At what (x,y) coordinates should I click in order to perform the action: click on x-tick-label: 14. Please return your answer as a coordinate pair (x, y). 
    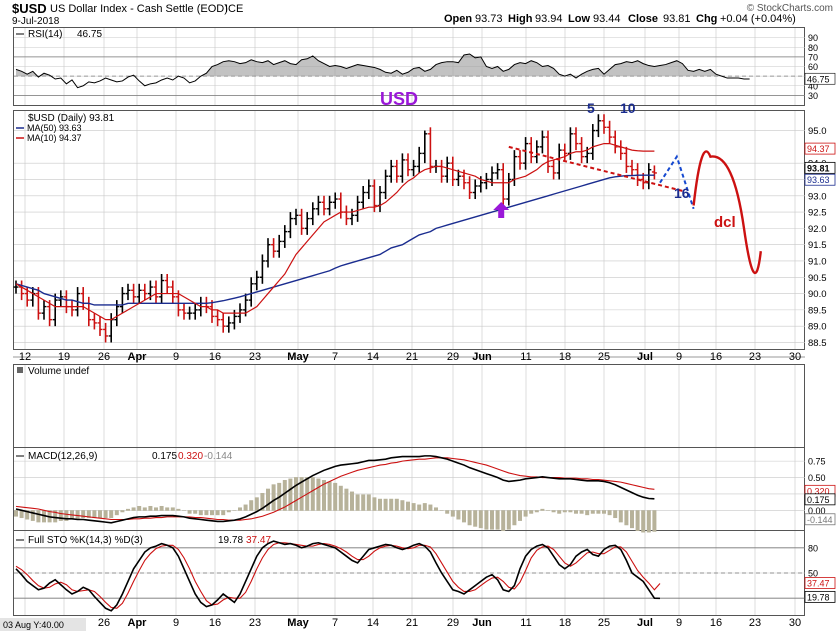
    Looking at the image, I should click on (373, 623).